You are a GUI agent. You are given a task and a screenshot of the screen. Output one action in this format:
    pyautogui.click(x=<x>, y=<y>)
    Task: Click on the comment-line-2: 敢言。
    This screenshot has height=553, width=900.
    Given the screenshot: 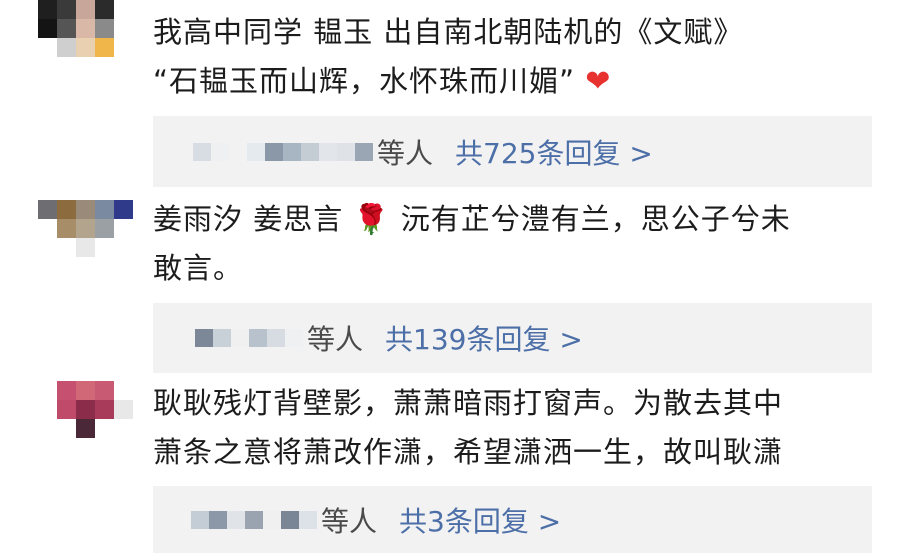 What is the action you would take?
    pyautogui.click(x=198, y=268)
    